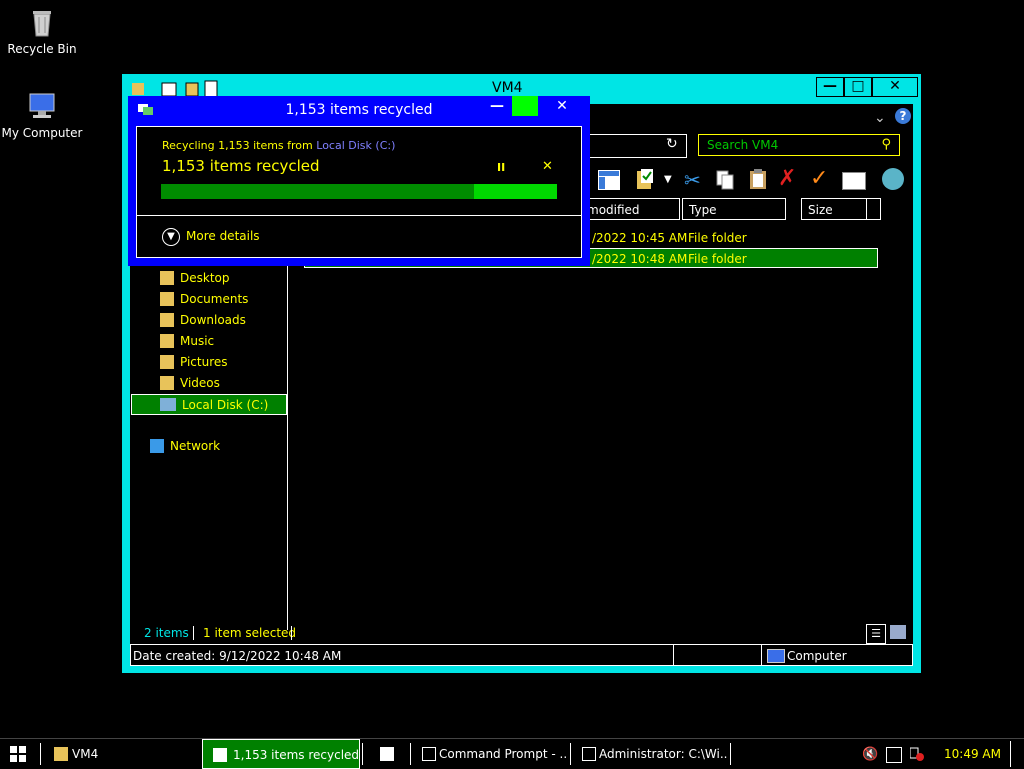 This screenshot has height=769, width=1024. What do you see at coordinates (225, 405) in the screenshot?
I see `nav-item-label: Local Disk (C:)` at bounding box center [225, 405].